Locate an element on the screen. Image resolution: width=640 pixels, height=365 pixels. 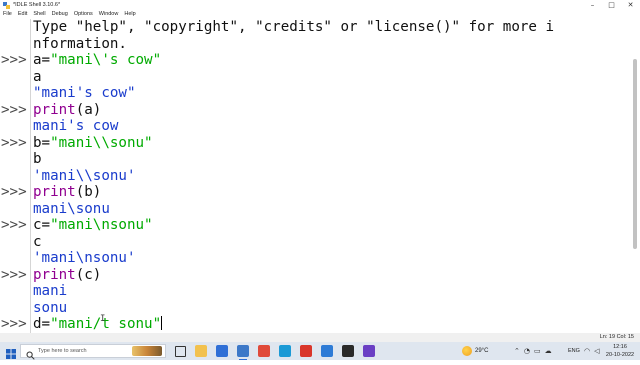
search-icon is located at coordinates (30, 353).